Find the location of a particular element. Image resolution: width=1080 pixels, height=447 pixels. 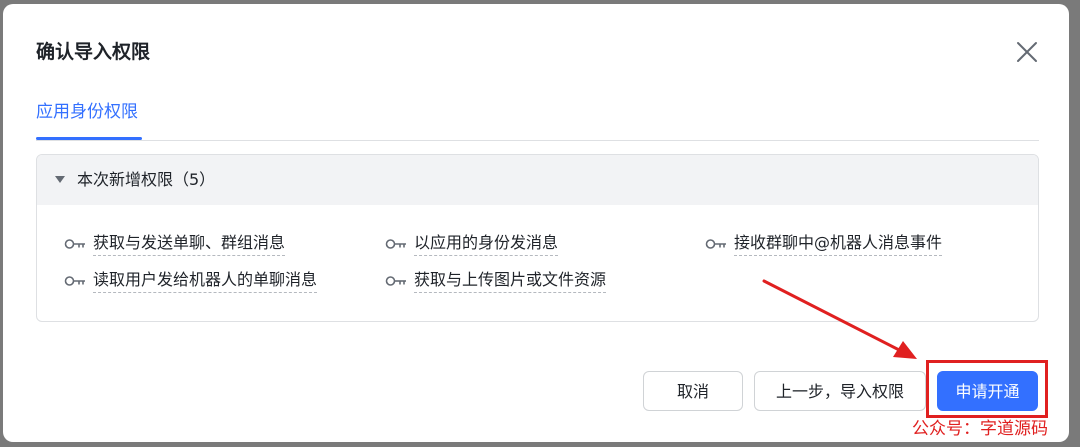

annotation-highlight-box is located at coordinates (987, 389).